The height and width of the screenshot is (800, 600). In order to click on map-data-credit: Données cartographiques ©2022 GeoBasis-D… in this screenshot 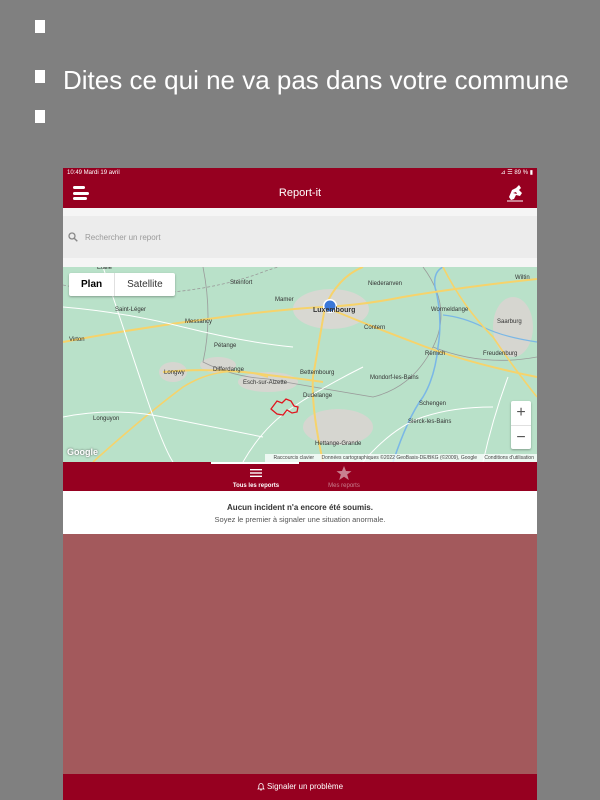, I will do `click(399, 458)`.